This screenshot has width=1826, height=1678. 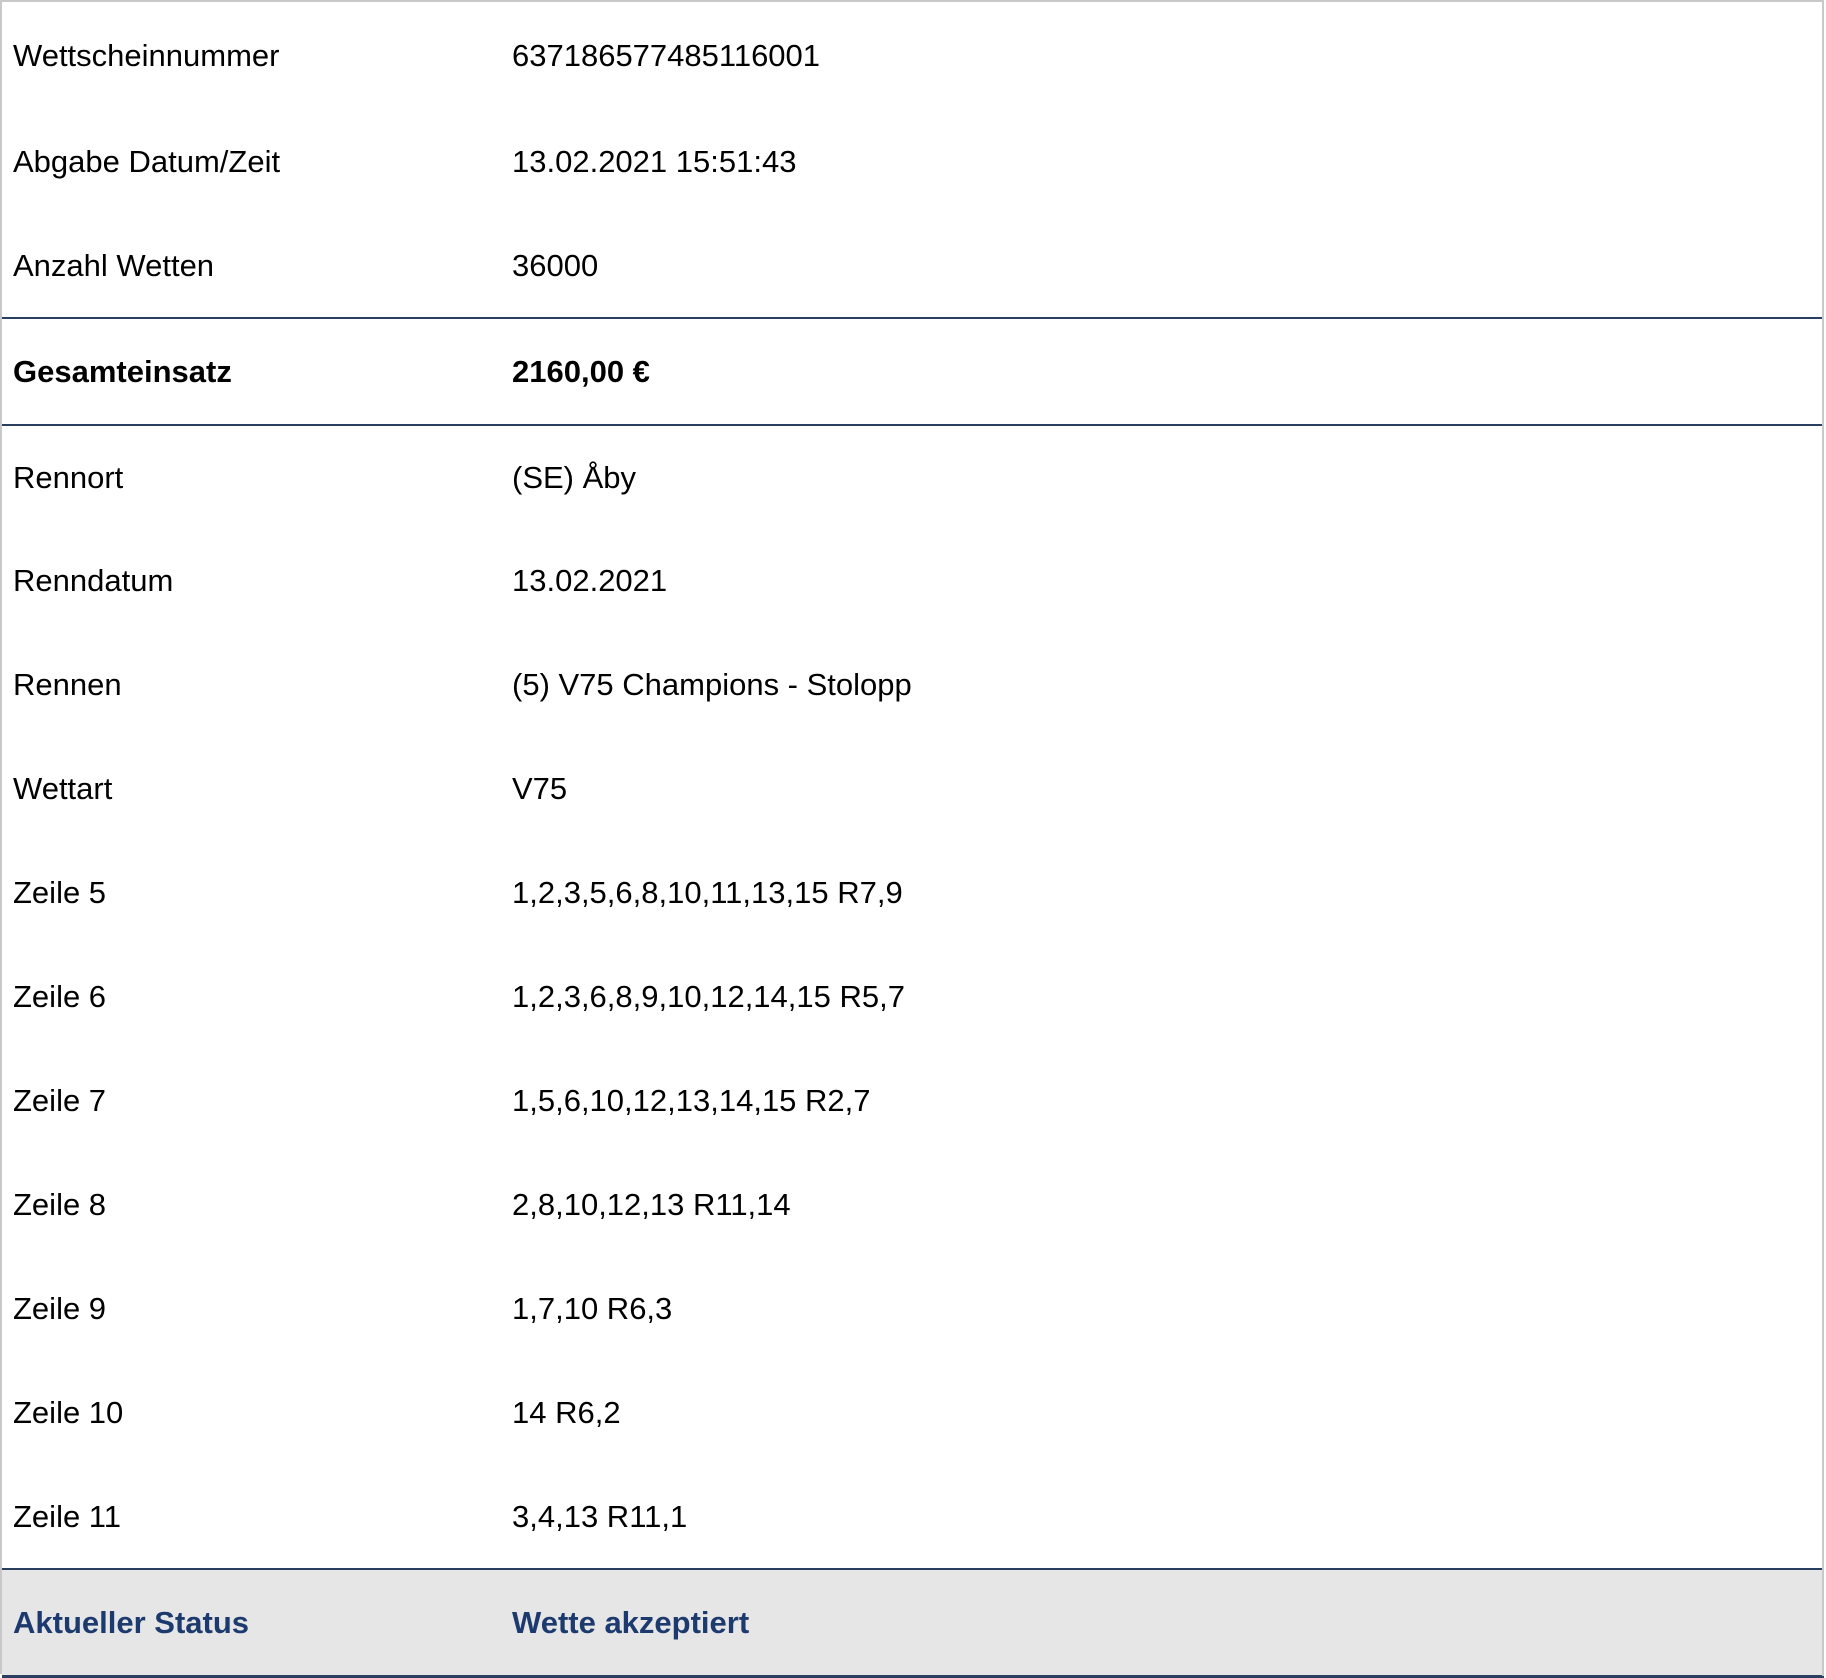 I want to click on race-location-value: (SE) Åby, so click(x=574, y=477).